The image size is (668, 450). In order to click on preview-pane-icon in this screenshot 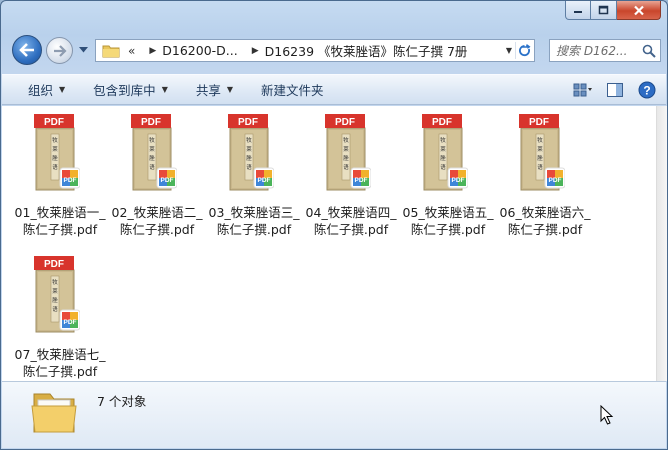, I will do `click(615, 90)`.